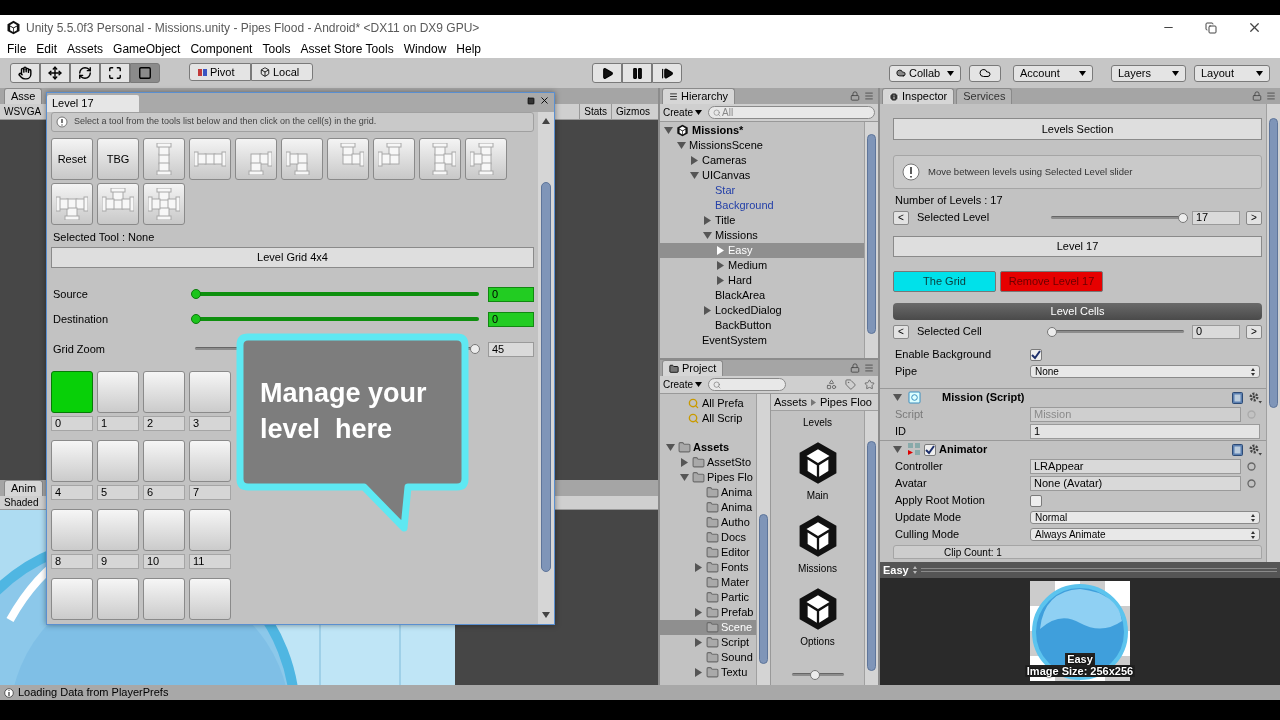  Describe the element at coordinates (817, 568) in the screenshot. I see `asset-label: Missions` at that location.